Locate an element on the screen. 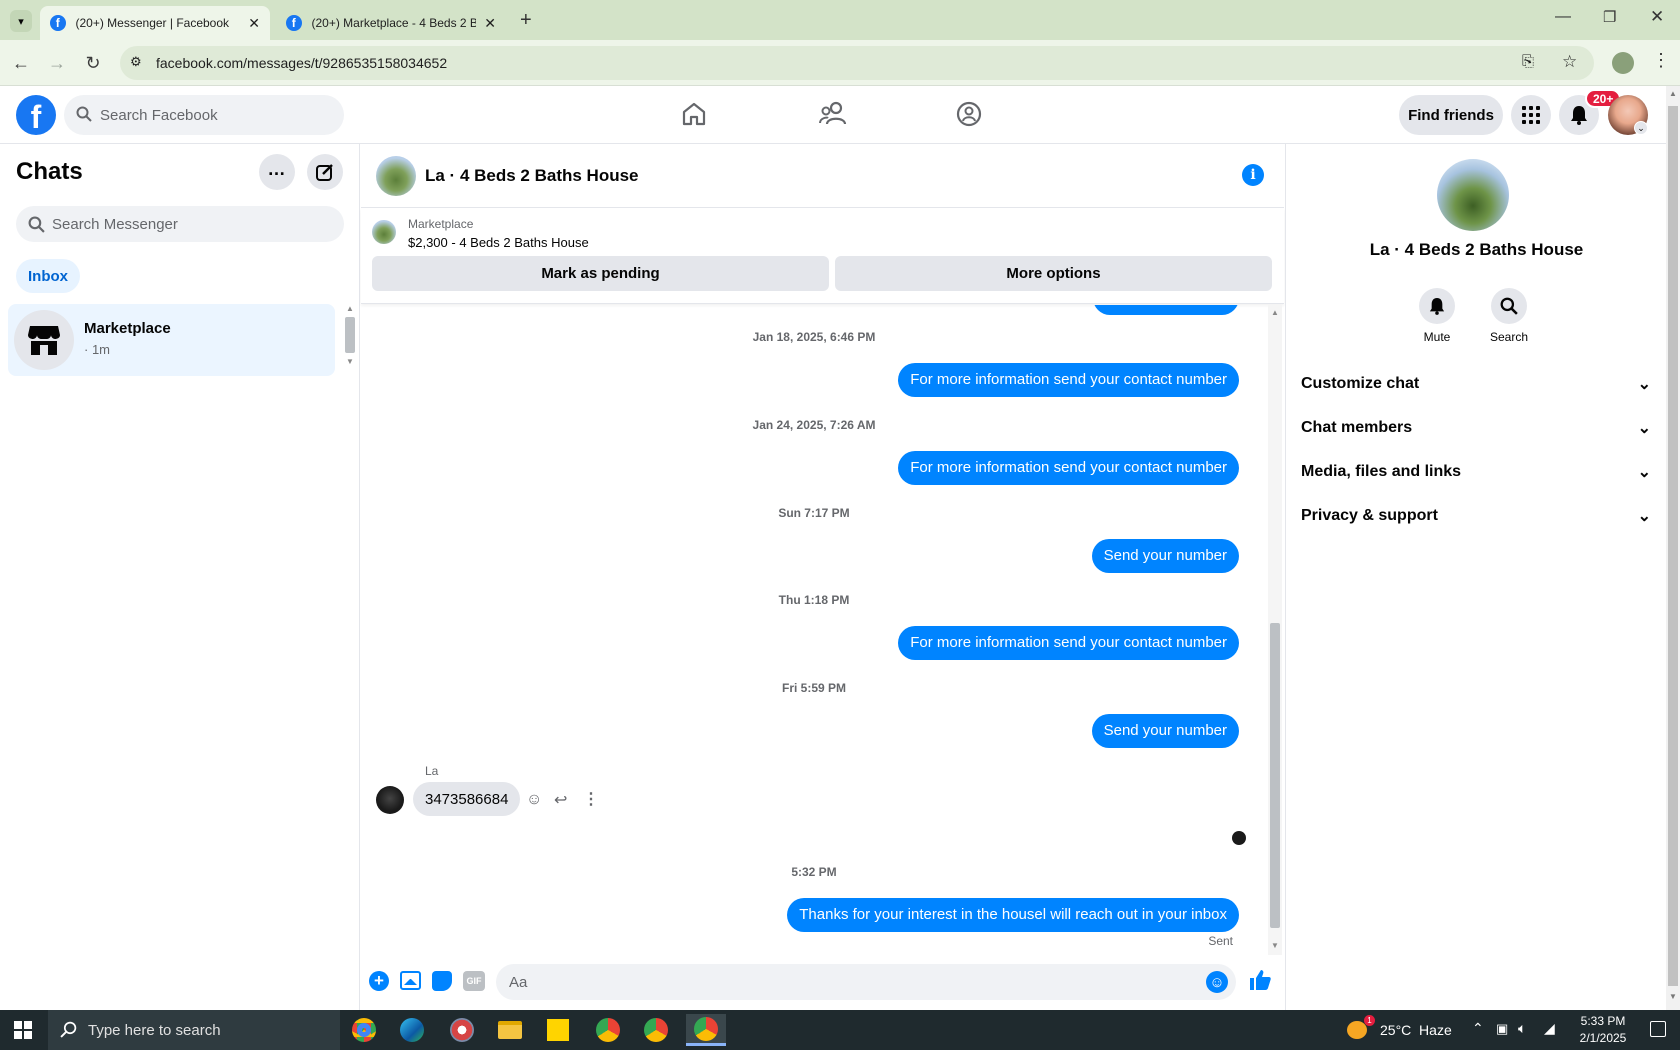 This screenshot has width=1680, height=1050. emoji-icon: ☺ is located at coordinates (1217, 982).